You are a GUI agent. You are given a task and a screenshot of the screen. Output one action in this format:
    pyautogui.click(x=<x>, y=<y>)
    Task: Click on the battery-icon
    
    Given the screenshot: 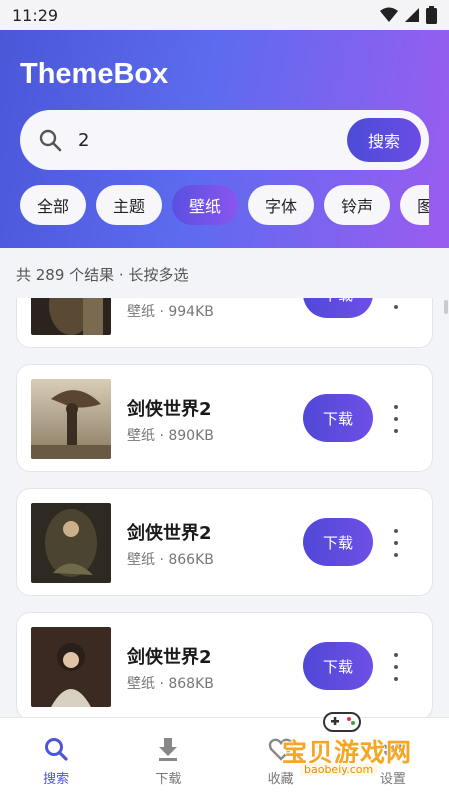 What is the action you would take?
    pyautogui.click(x=431, y=15)
    